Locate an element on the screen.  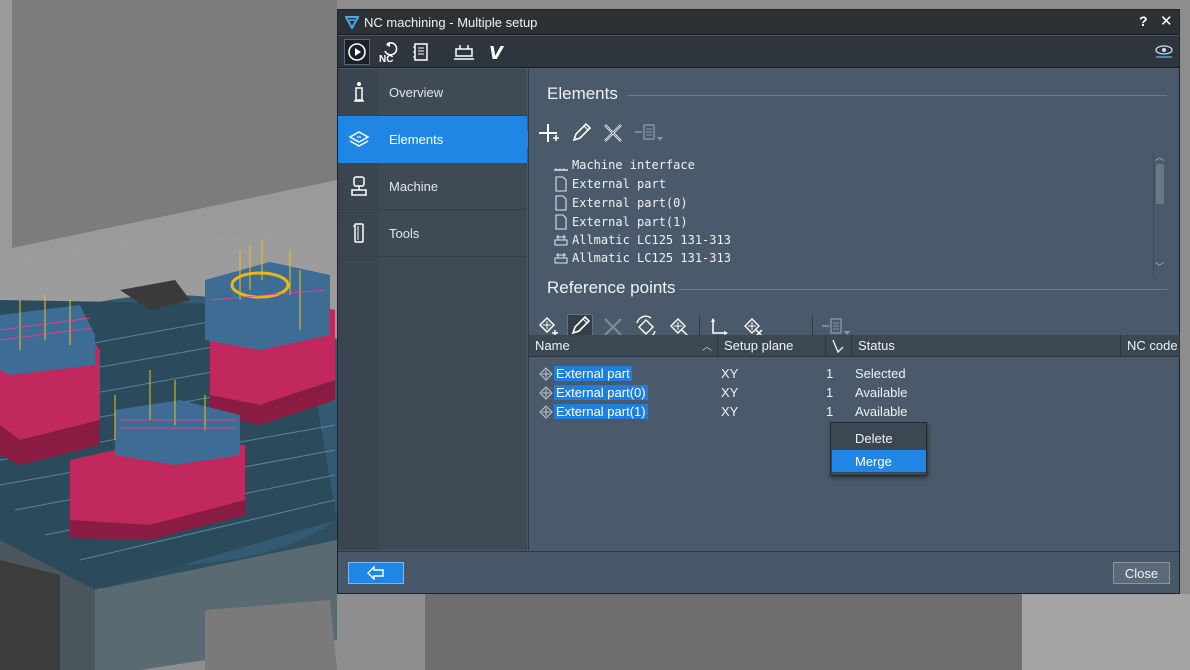
nav-item-elements: Elements is located at coordinates (437, 139).